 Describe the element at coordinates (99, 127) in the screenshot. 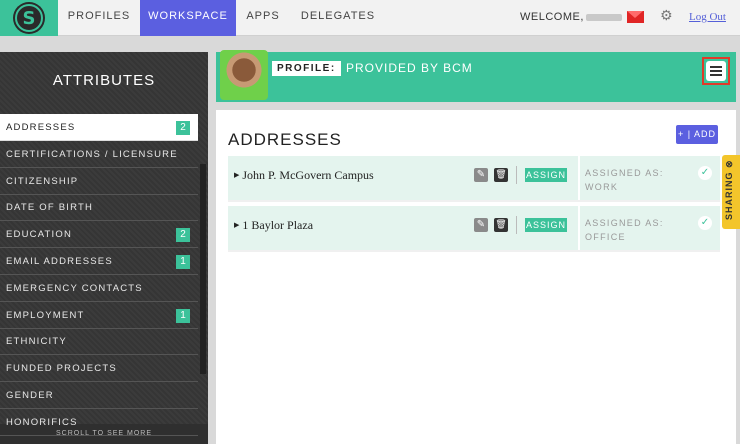

I see `sidebar-item-addresses: ADDRESSES 2` at that location.